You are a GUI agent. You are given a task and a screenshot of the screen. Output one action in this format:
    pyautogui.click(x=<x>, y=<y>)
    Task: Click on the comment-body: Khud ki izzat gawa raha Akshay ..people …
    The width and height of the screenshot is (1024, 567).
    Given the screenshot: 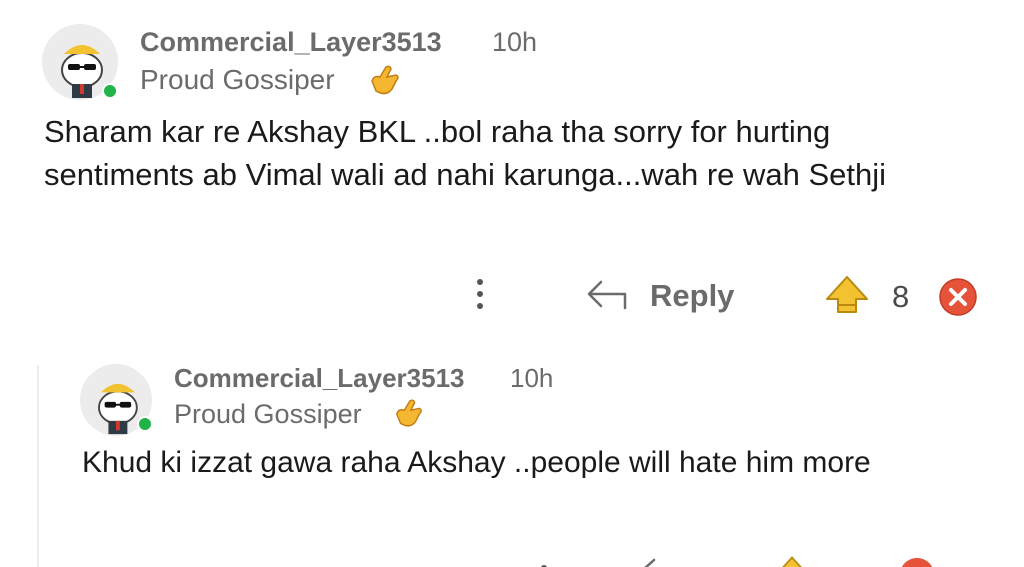 What is the action you would take?
    pyautogui.click(x=476, y=462)
    